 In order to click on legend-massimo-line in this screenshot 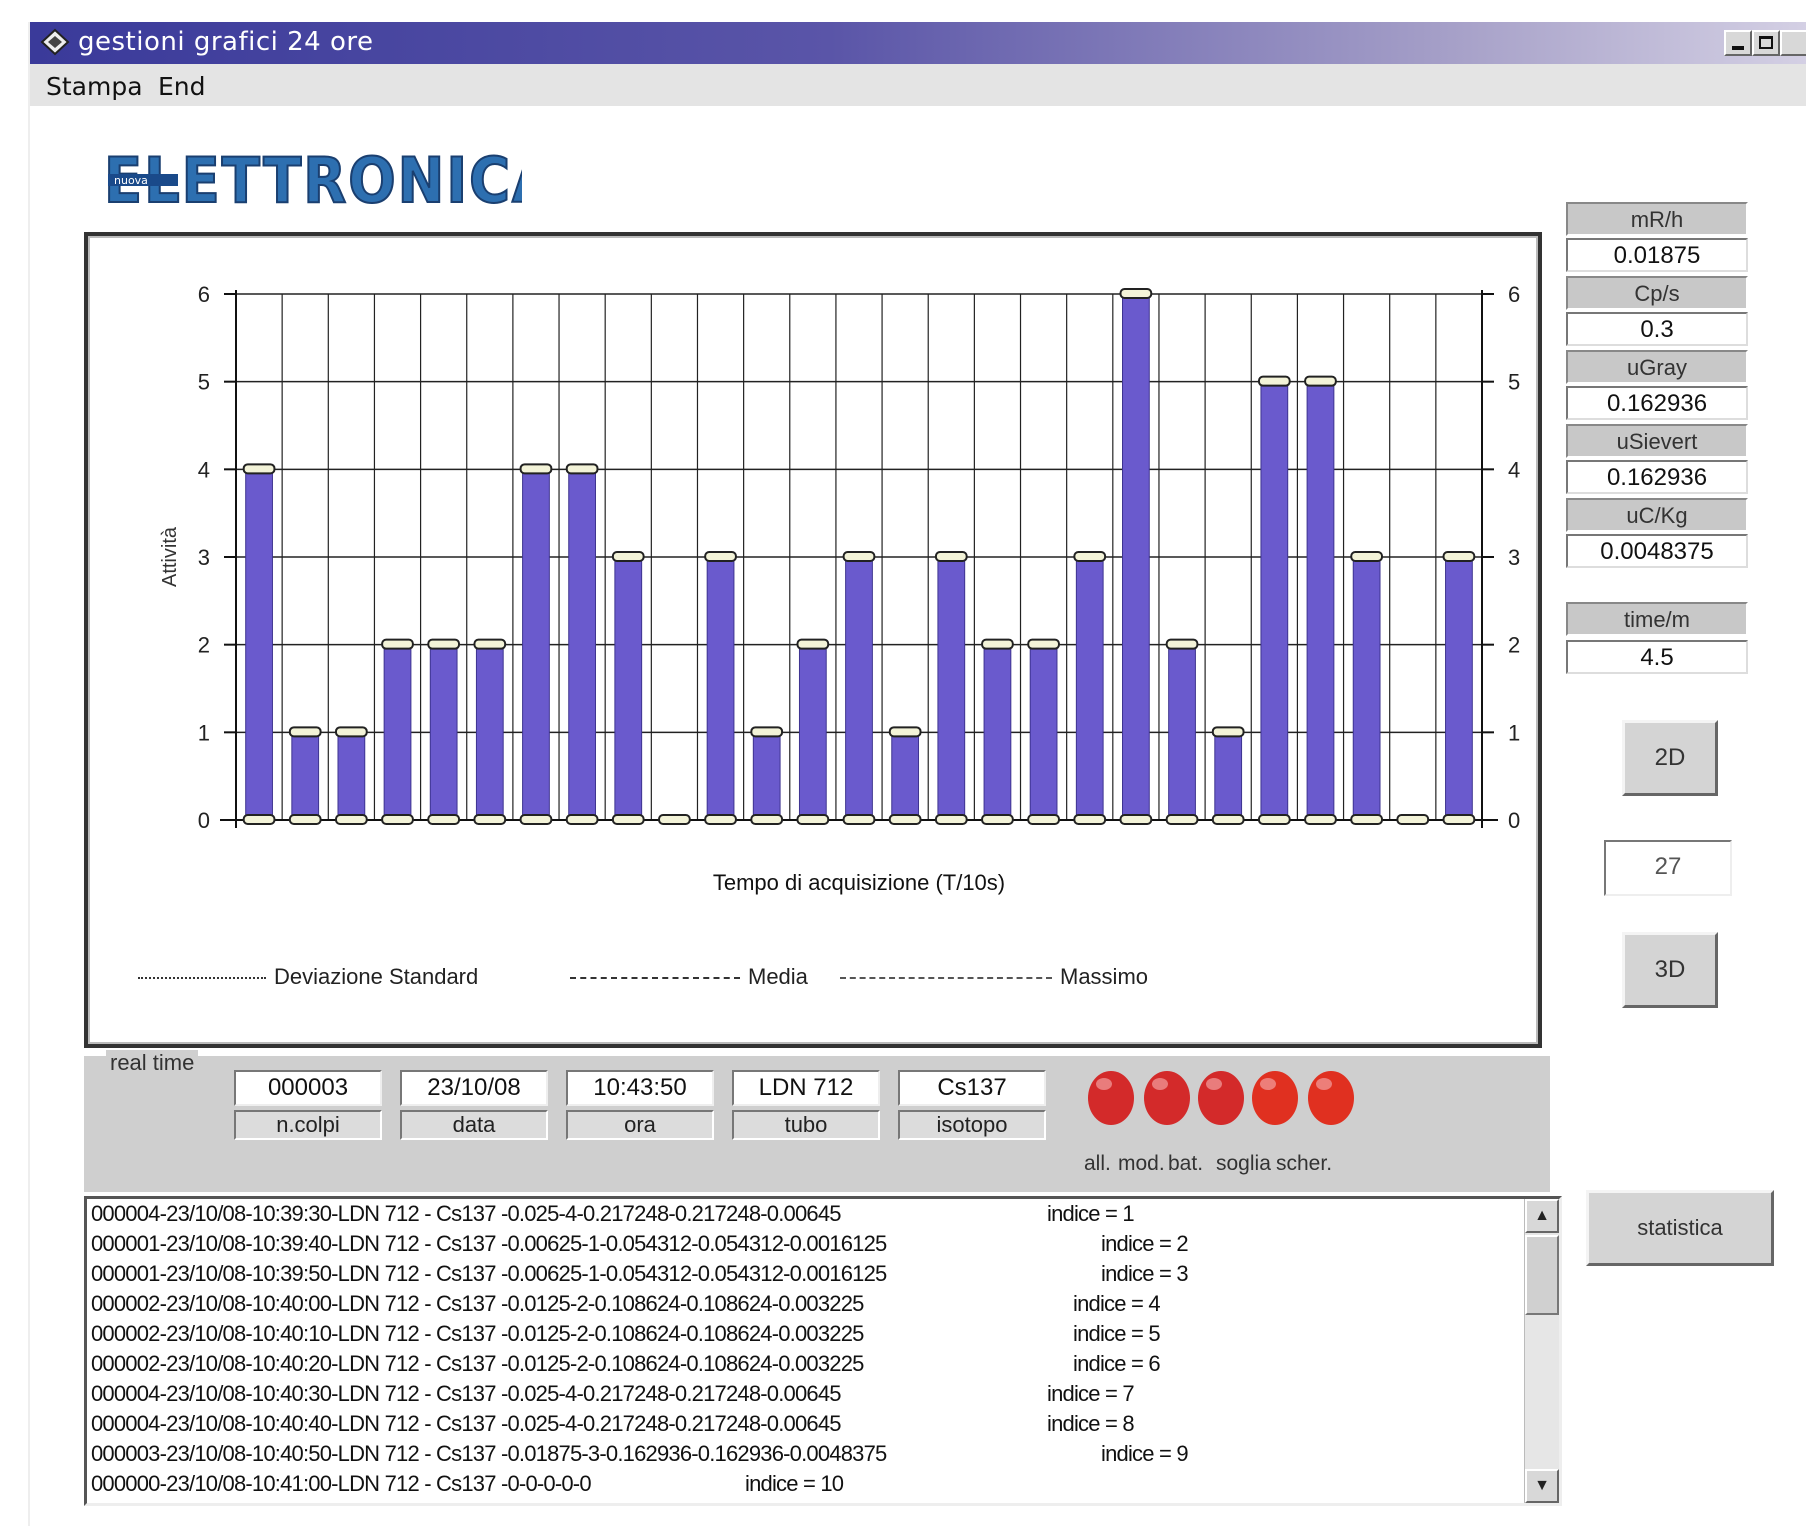, I will do `click(946, 978)`.